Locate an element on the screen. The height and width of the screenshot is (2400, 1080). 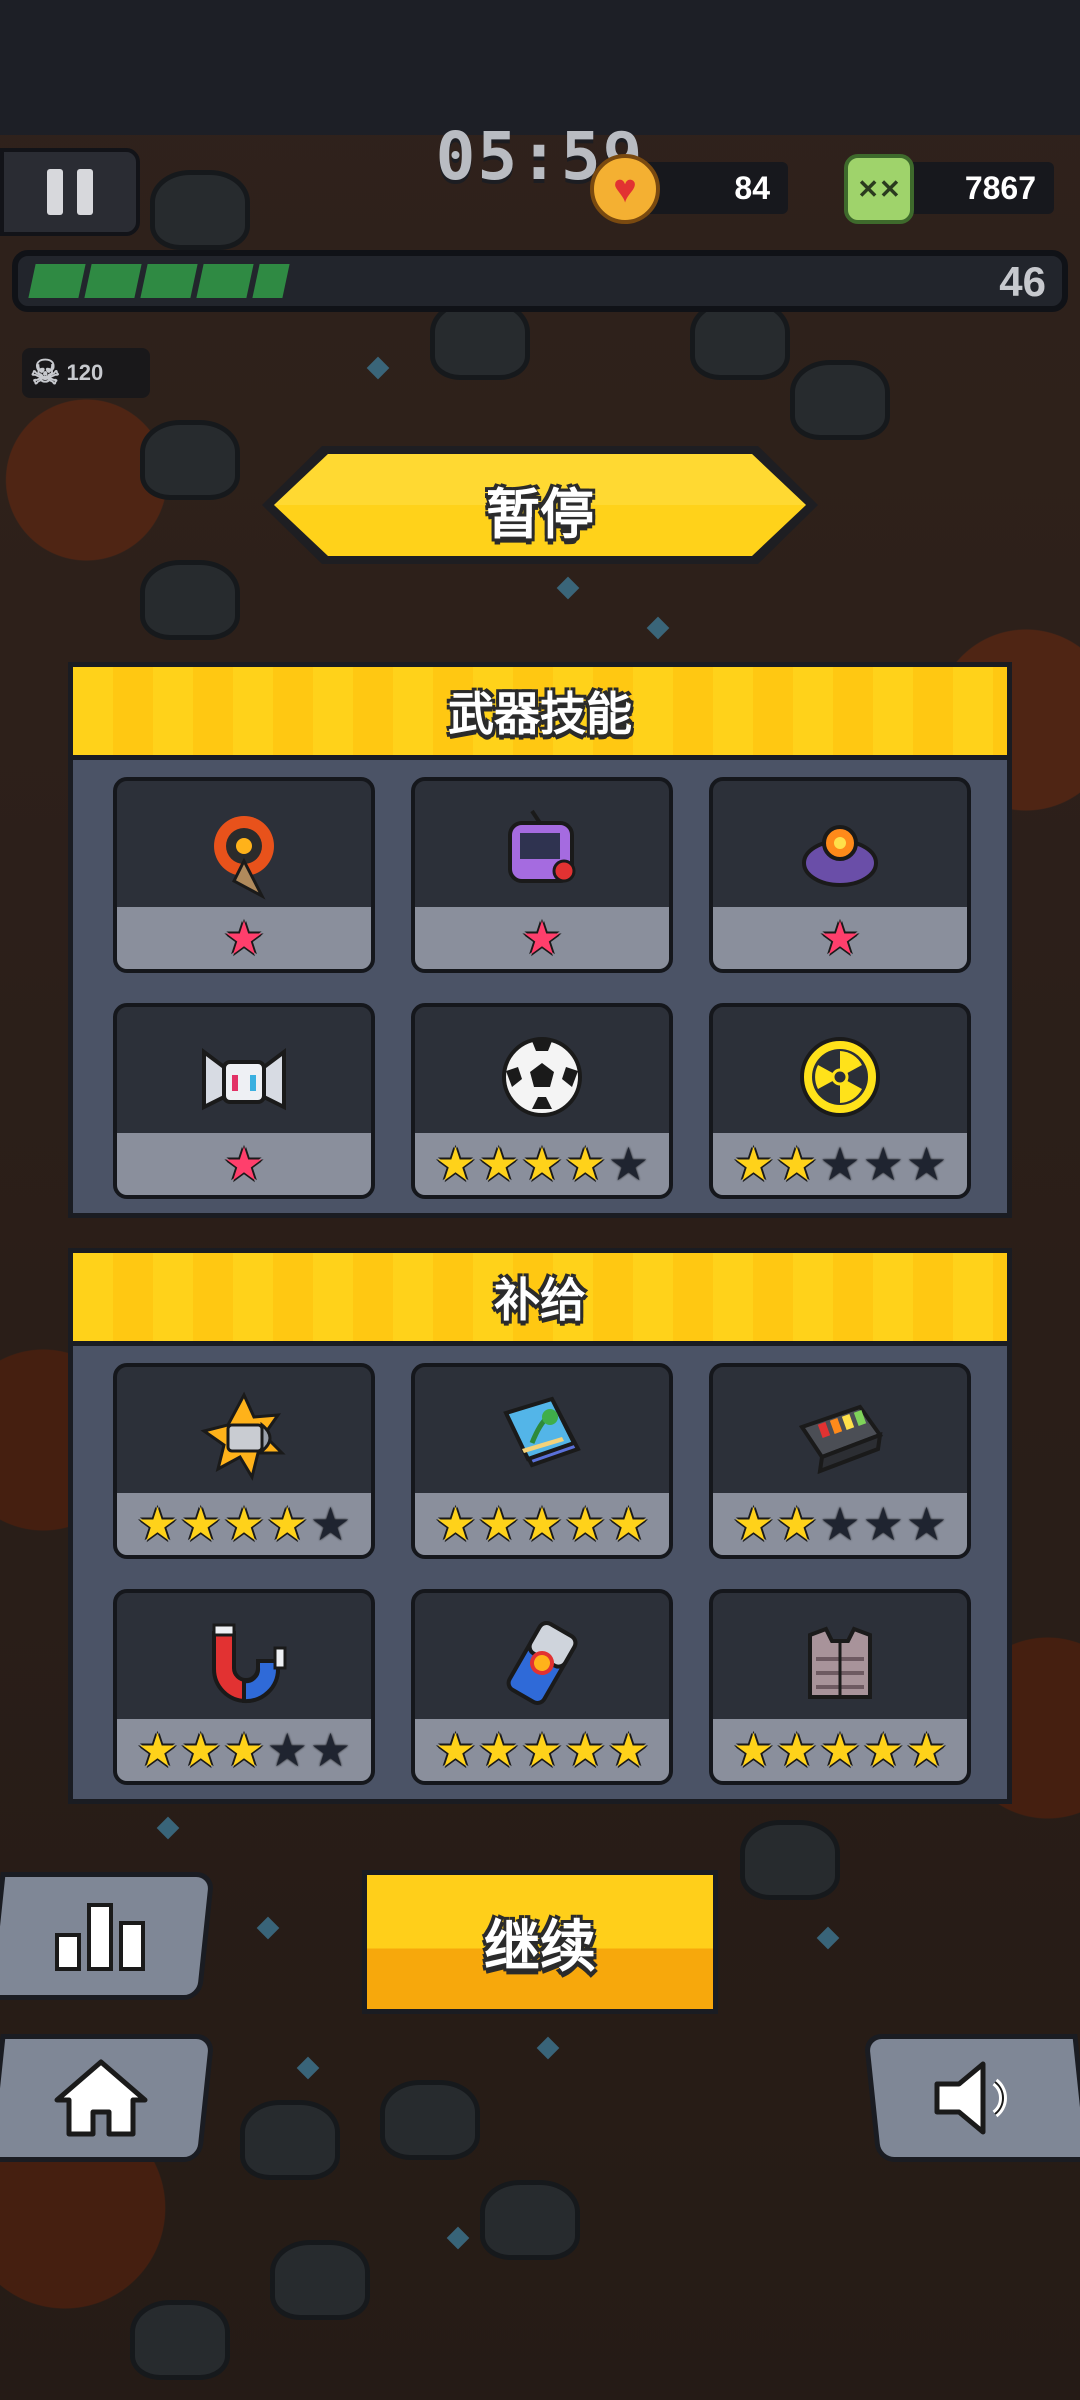
robot-drone-icon is located at coordinates (244, 1077).